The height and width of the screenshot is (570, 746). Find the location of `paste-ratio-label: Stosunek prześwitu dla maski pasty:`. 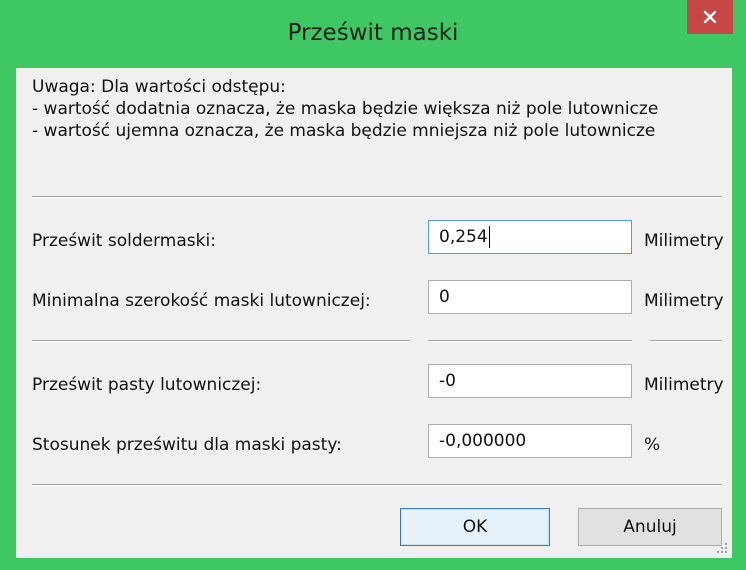

paste-ratio-label: Stosunek prześwitu dla maski pasty: is located at coordinates (187, 445).